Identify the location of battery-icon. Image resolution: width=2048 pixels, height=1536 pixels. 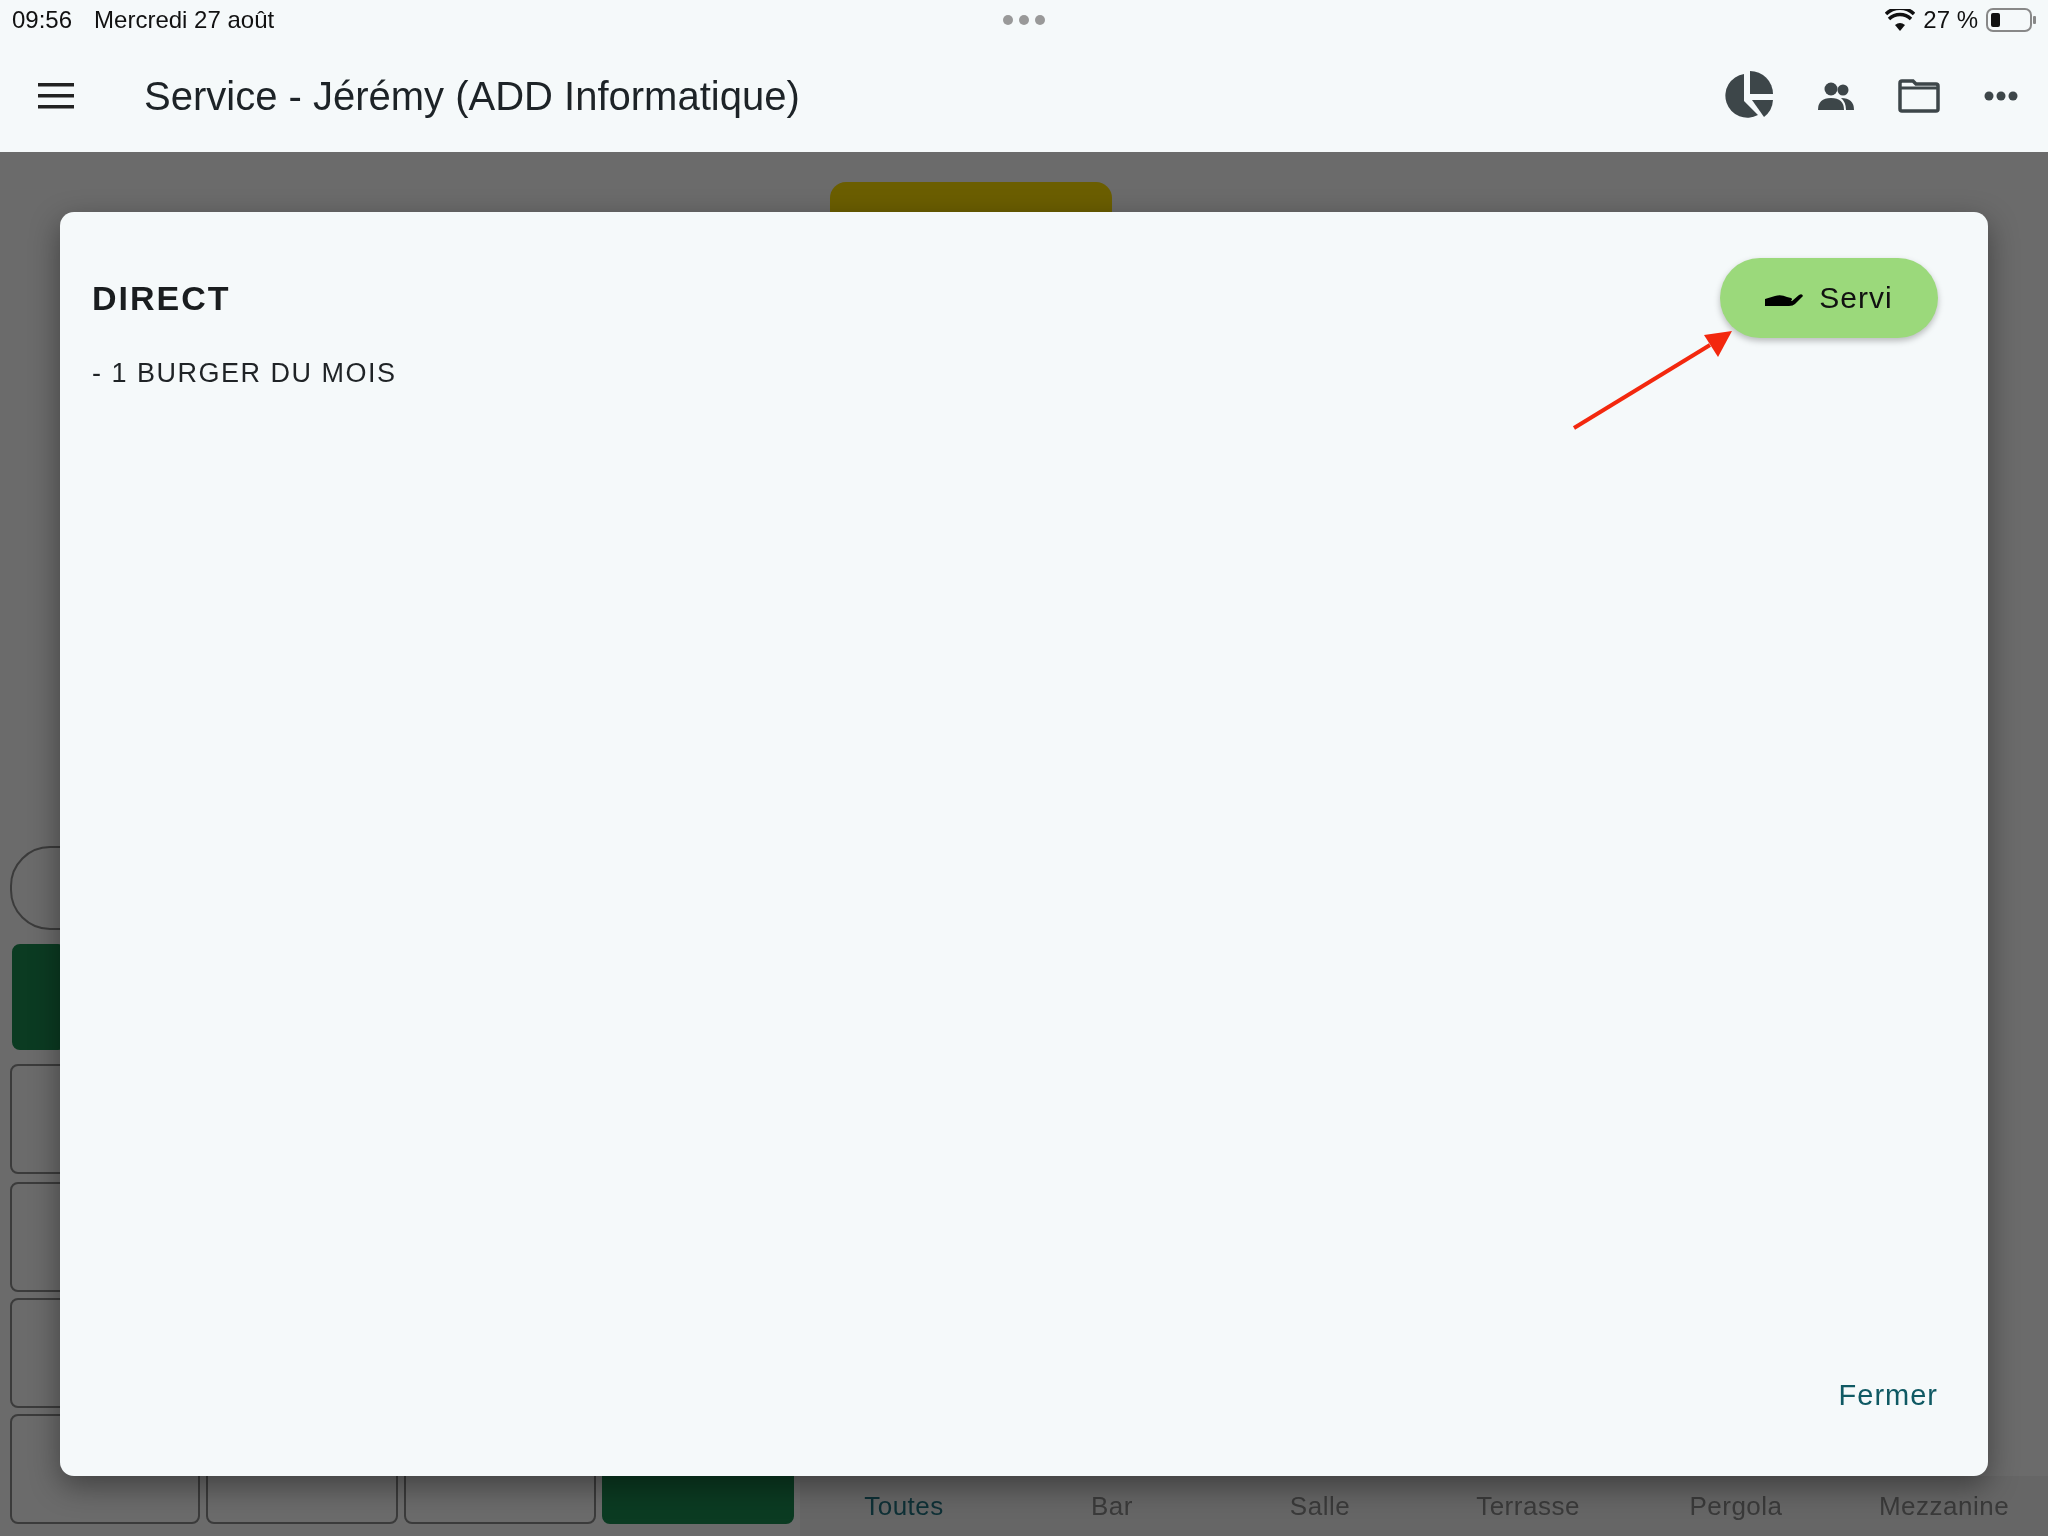
(2011, 20).